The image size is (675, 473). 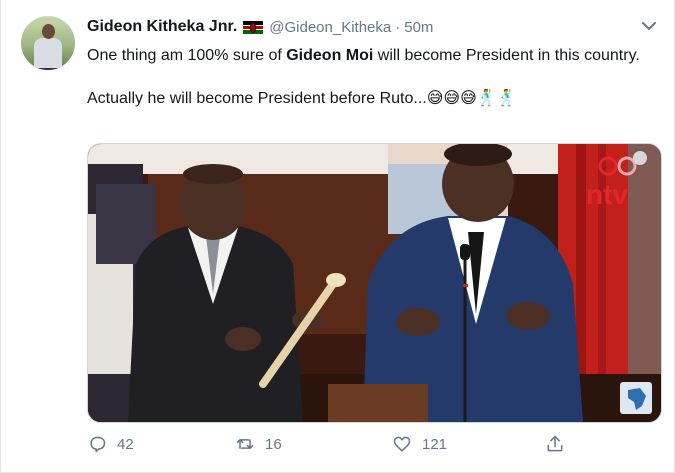 What do you see at coordinates (330, 55) in the screenshot?
I see `highlighted-name: Gideon Moi` at bounding box center [330, 55].